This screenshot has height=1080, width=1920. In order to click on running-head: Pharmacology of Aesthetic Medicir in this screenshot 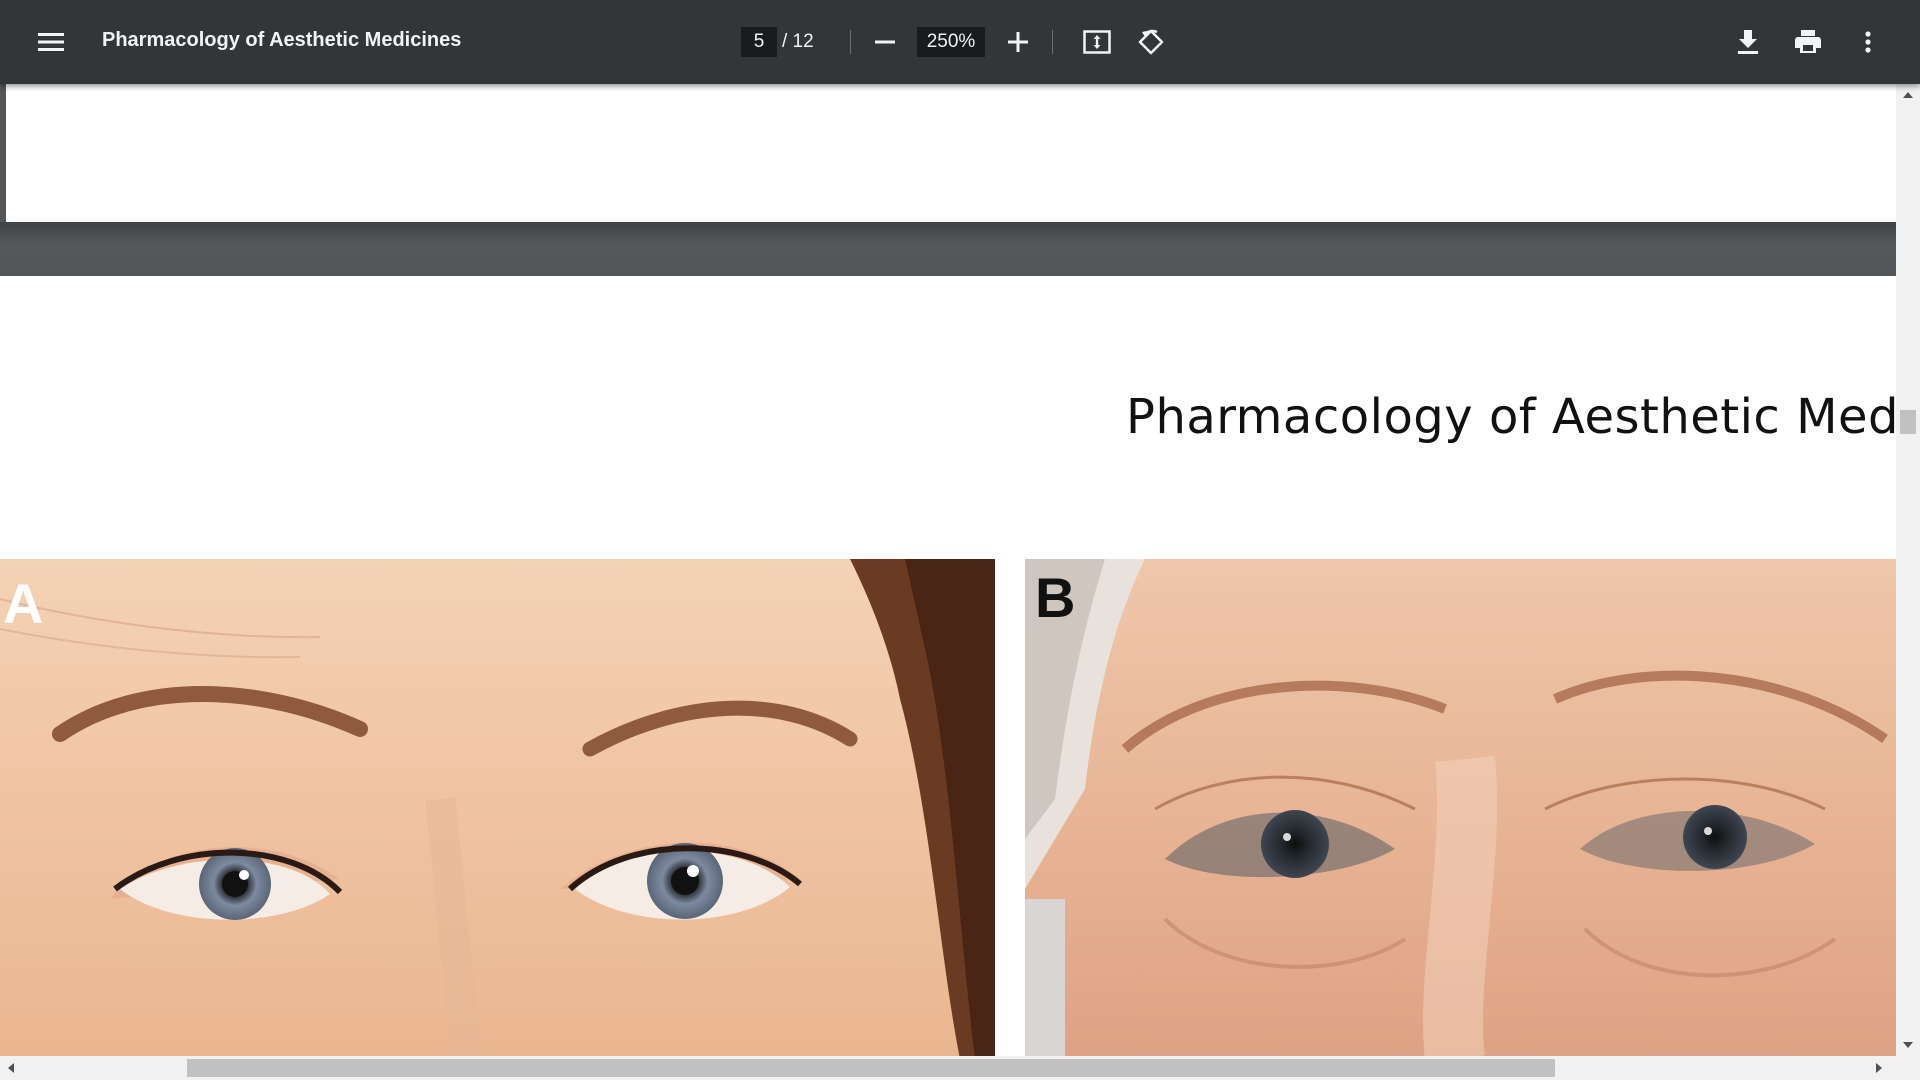, I will do `click(1511, 417)`.